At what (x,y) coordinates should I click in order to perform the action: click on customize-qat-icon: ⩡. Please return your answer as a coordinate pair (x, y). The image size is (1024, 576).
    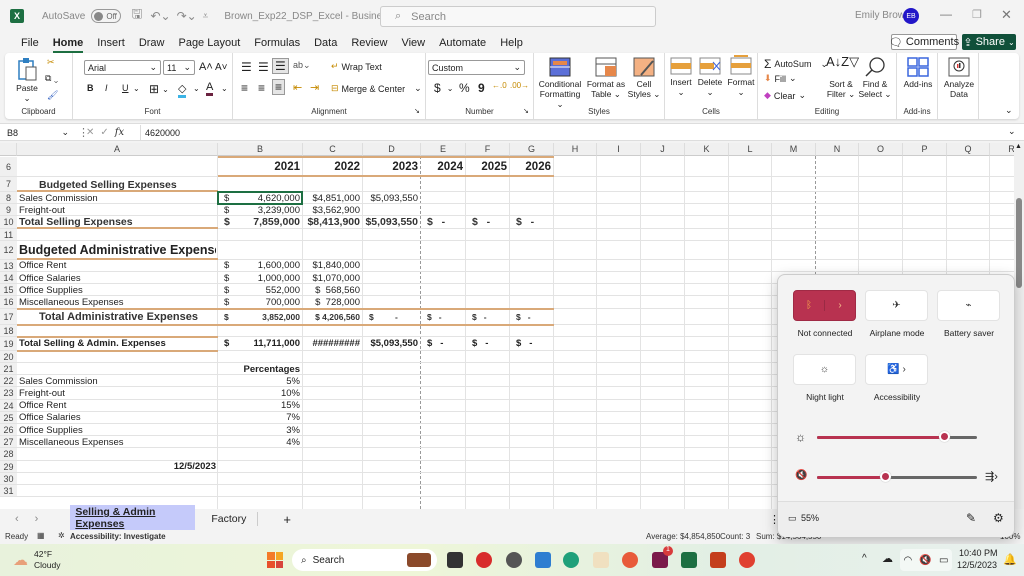
    Looking at the image, I should click on (206, 16).